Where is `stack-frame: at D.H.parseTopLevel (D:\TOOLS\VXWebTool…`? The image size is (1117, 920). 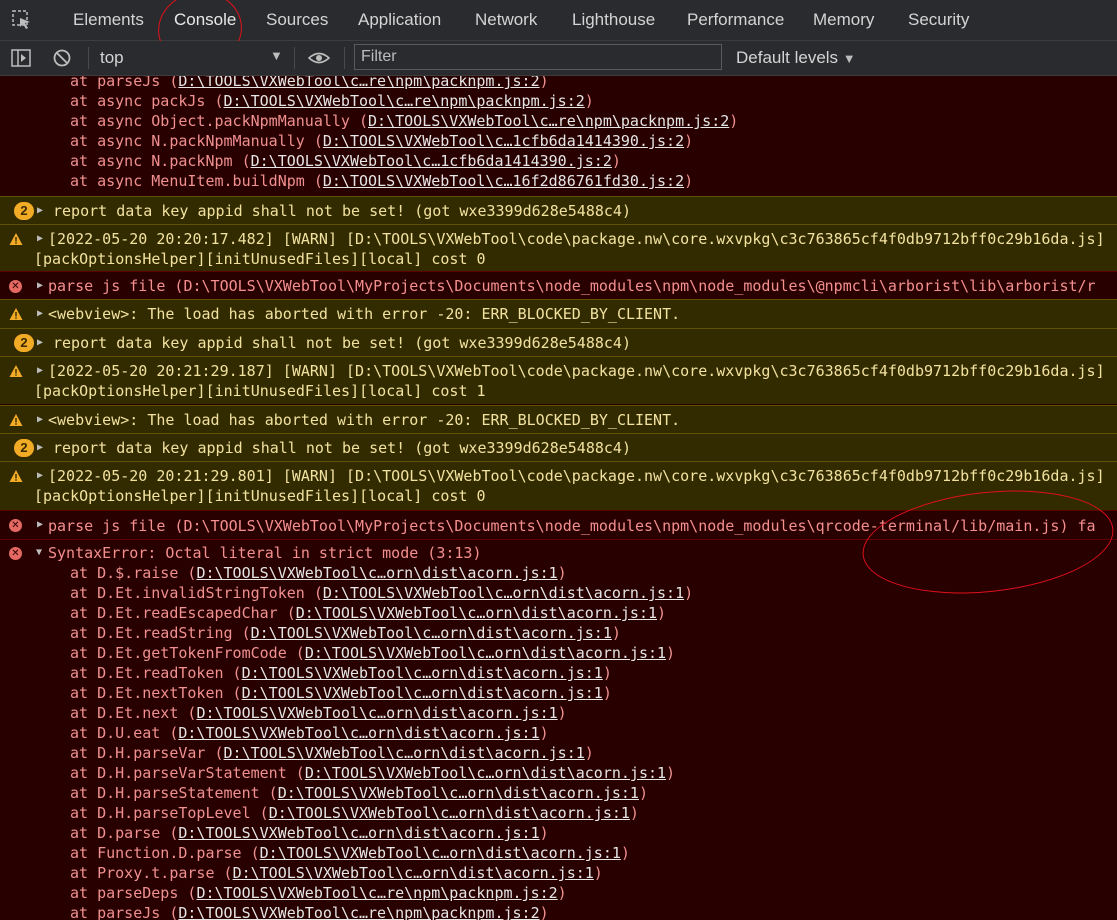
stack-frame: at D.H.parseTopLevel (D:\TOOLS\VXWebTool… is located at coordinates (354, 813).